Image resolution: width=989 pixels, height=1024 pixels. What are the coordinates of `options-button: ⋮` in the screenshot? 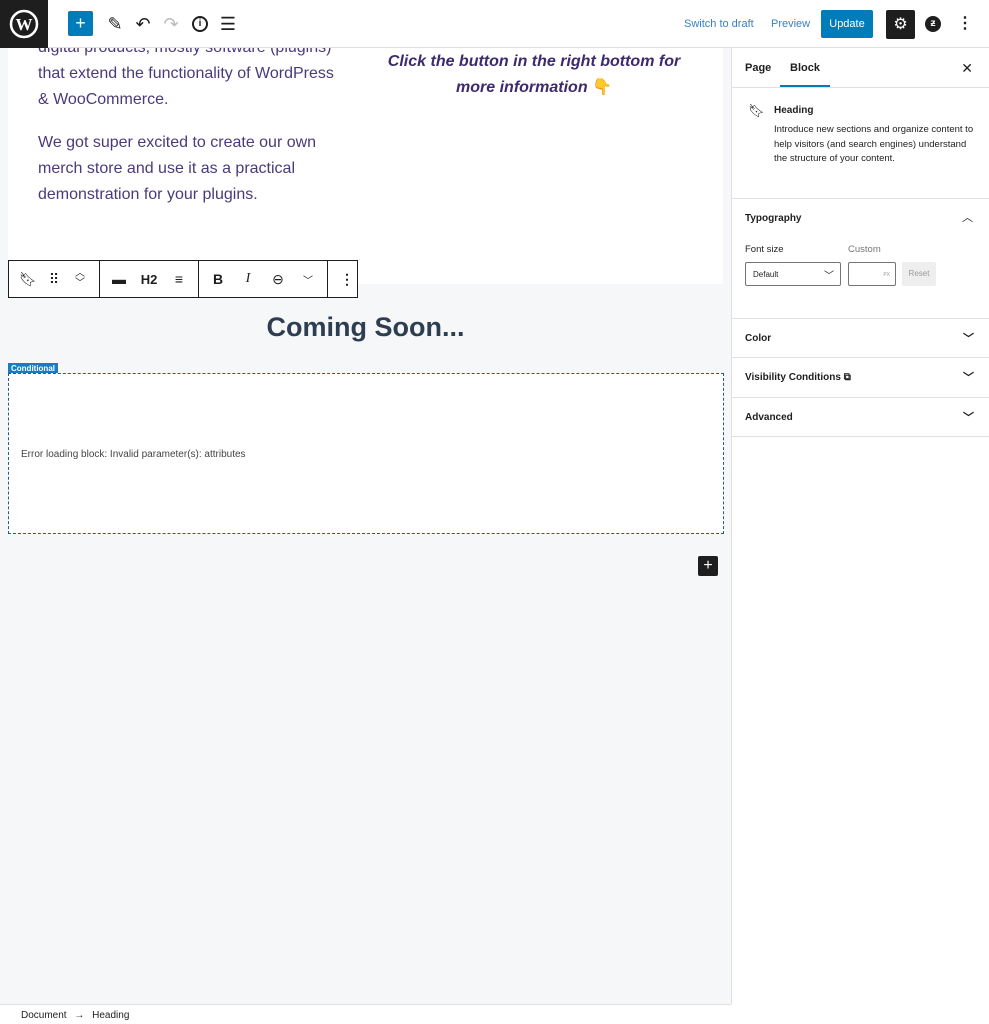 It's located at (965, 23).